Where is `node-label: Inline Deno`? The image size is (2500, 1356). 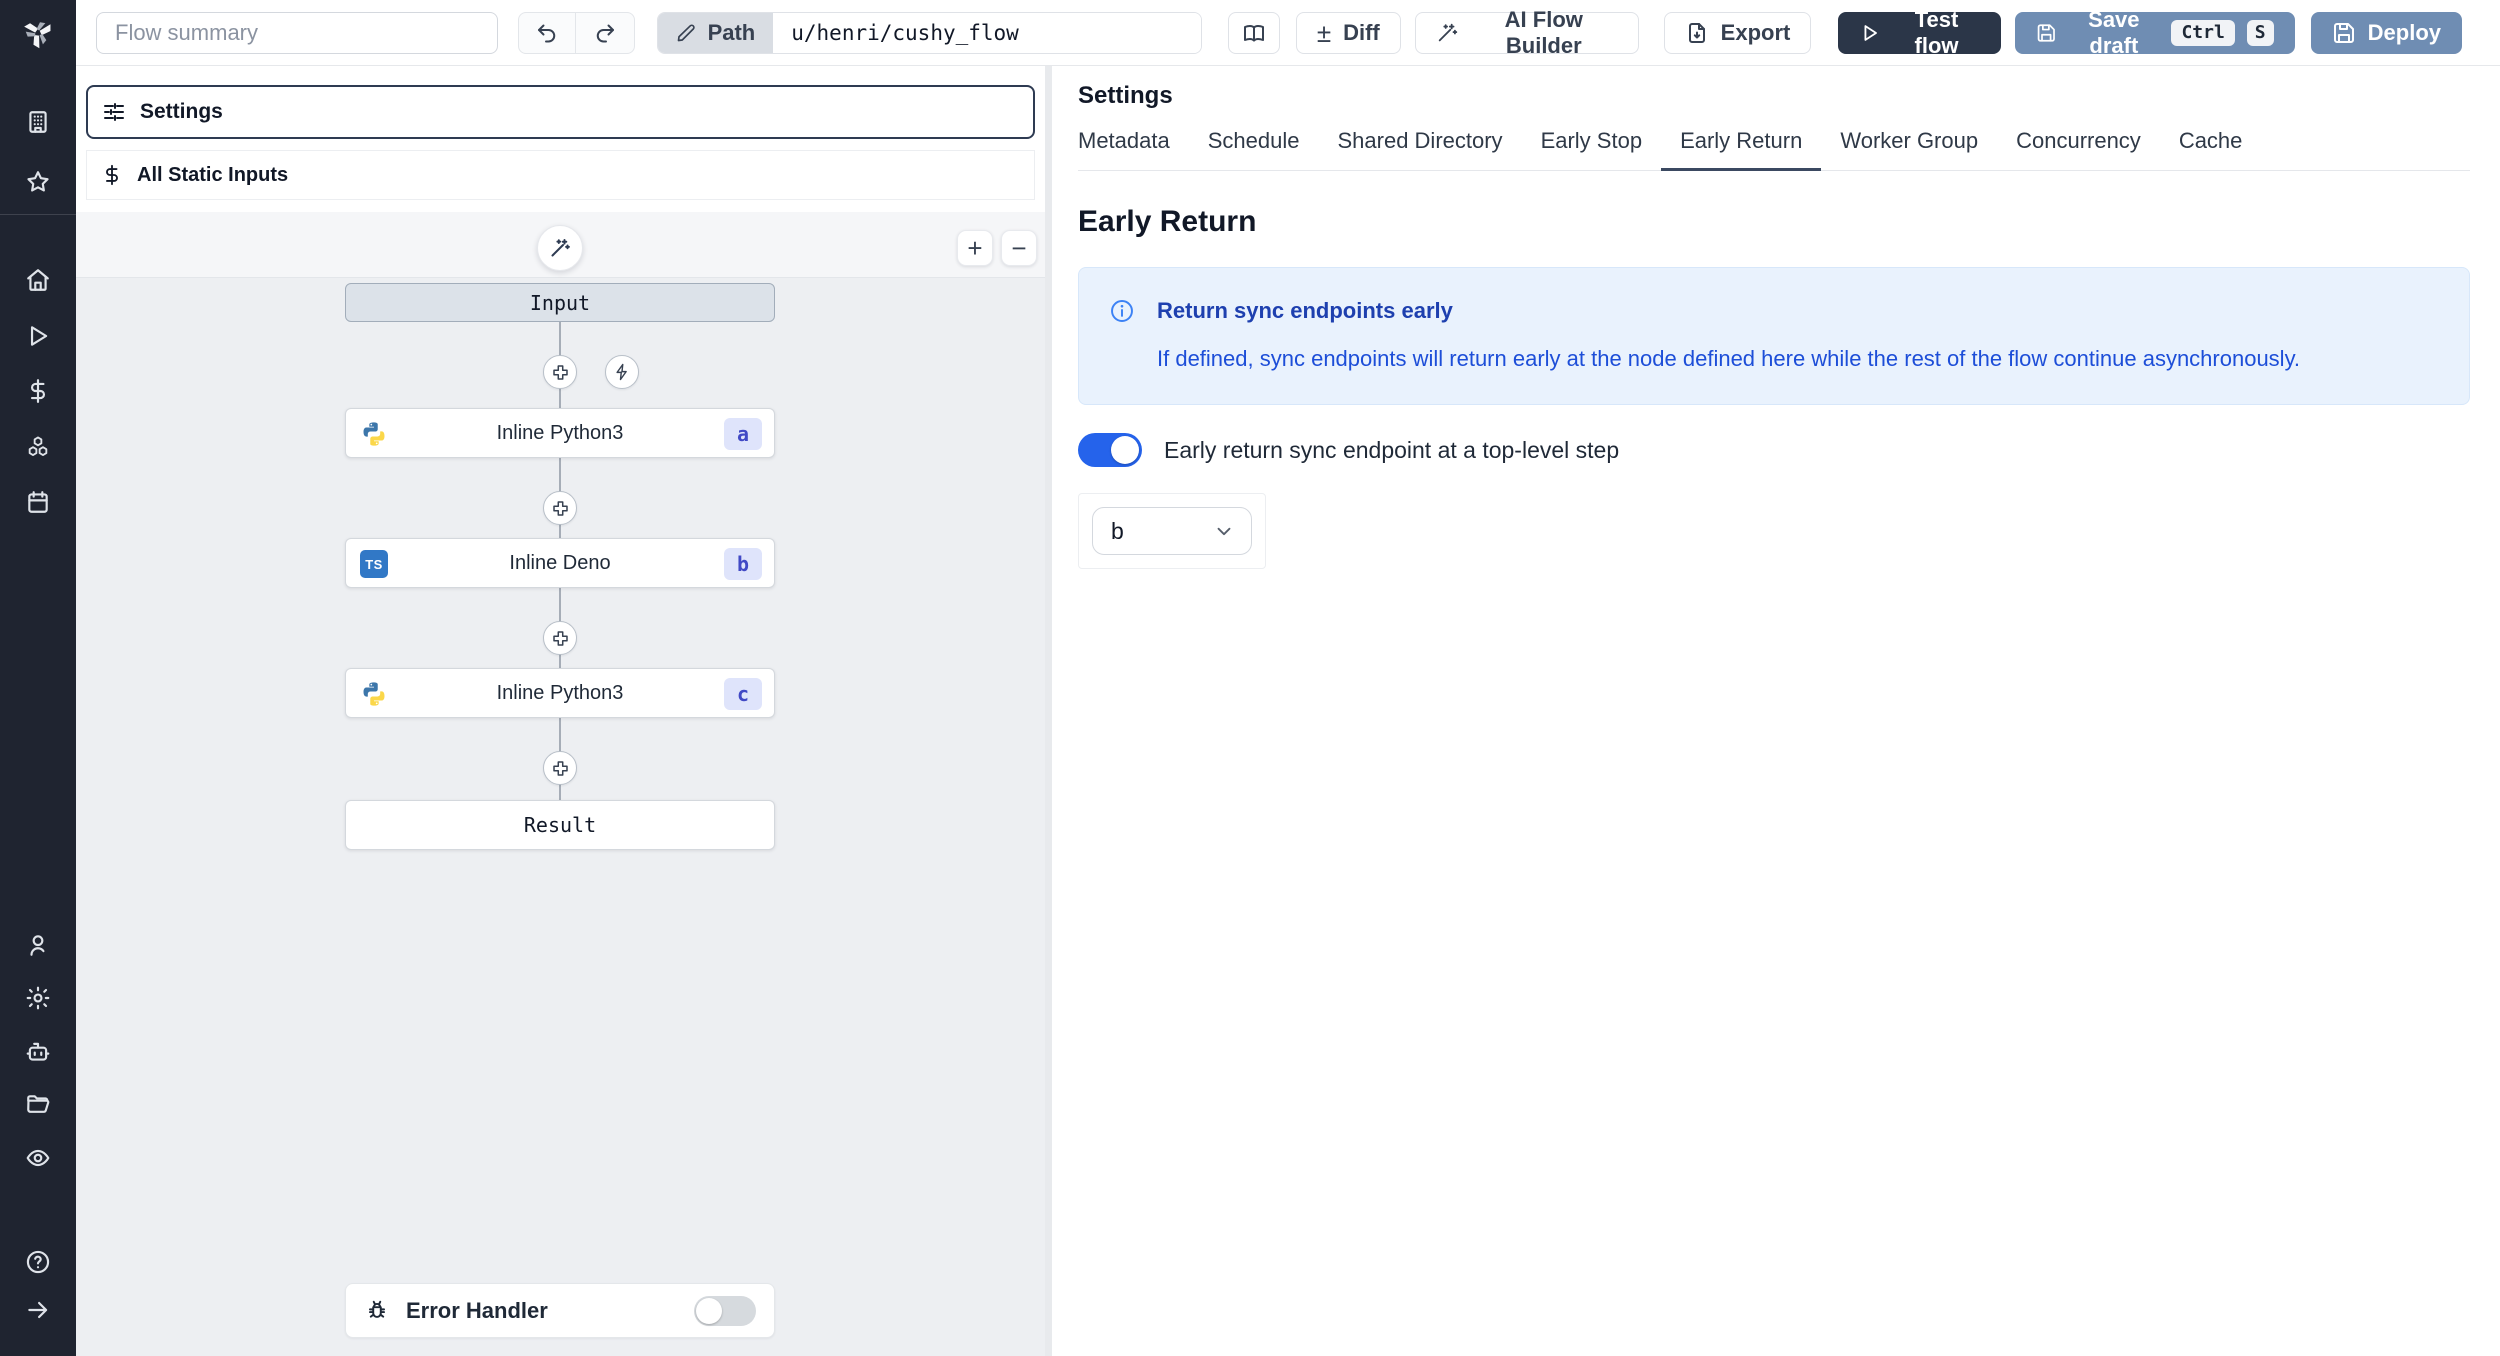
node-label: Inline Deno is located at coordinates (560, 562).